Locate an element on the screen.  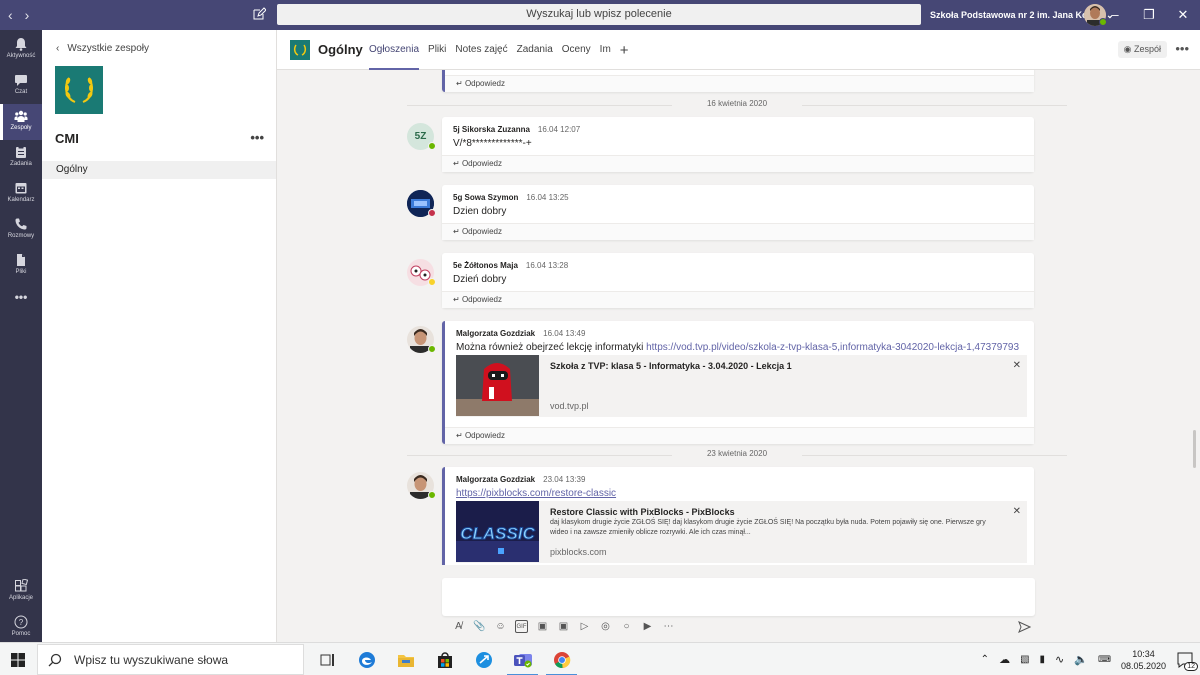
onedrive-icon: ☁ is located at coordinates (1004, 659).